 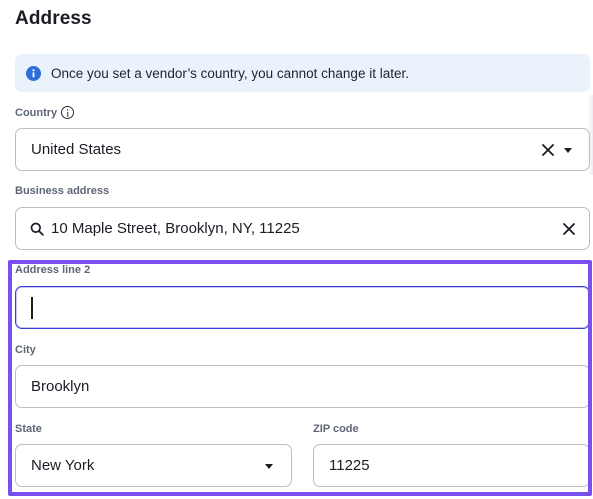 What do you see at coordinates (302, 228) in the screenshot?
I see `business-address-input: 10 Maple Street, Brooklyn, NY, 11225` at bounding box center [302, 228].